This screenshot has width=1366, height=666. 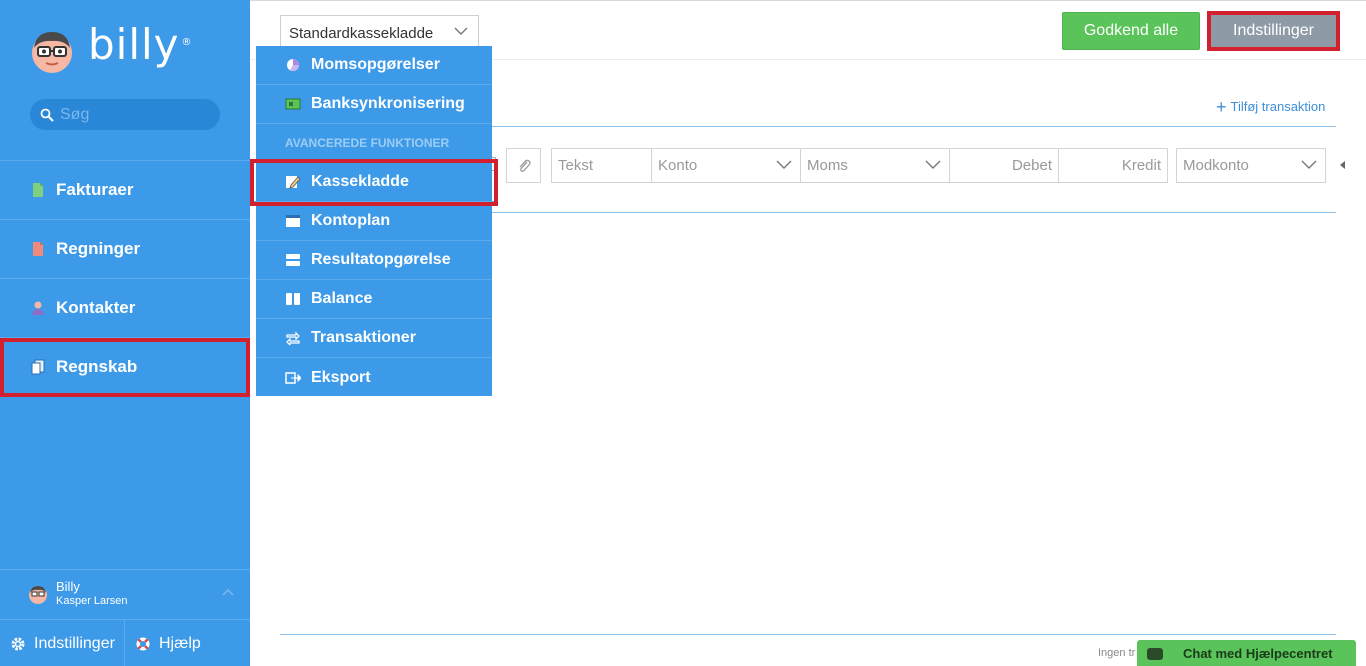 What do you see at coordinates (125, 593) in the screenshot?
I see `user-menu: Billy Kasper Larsen` at bounding box center [125, 593].